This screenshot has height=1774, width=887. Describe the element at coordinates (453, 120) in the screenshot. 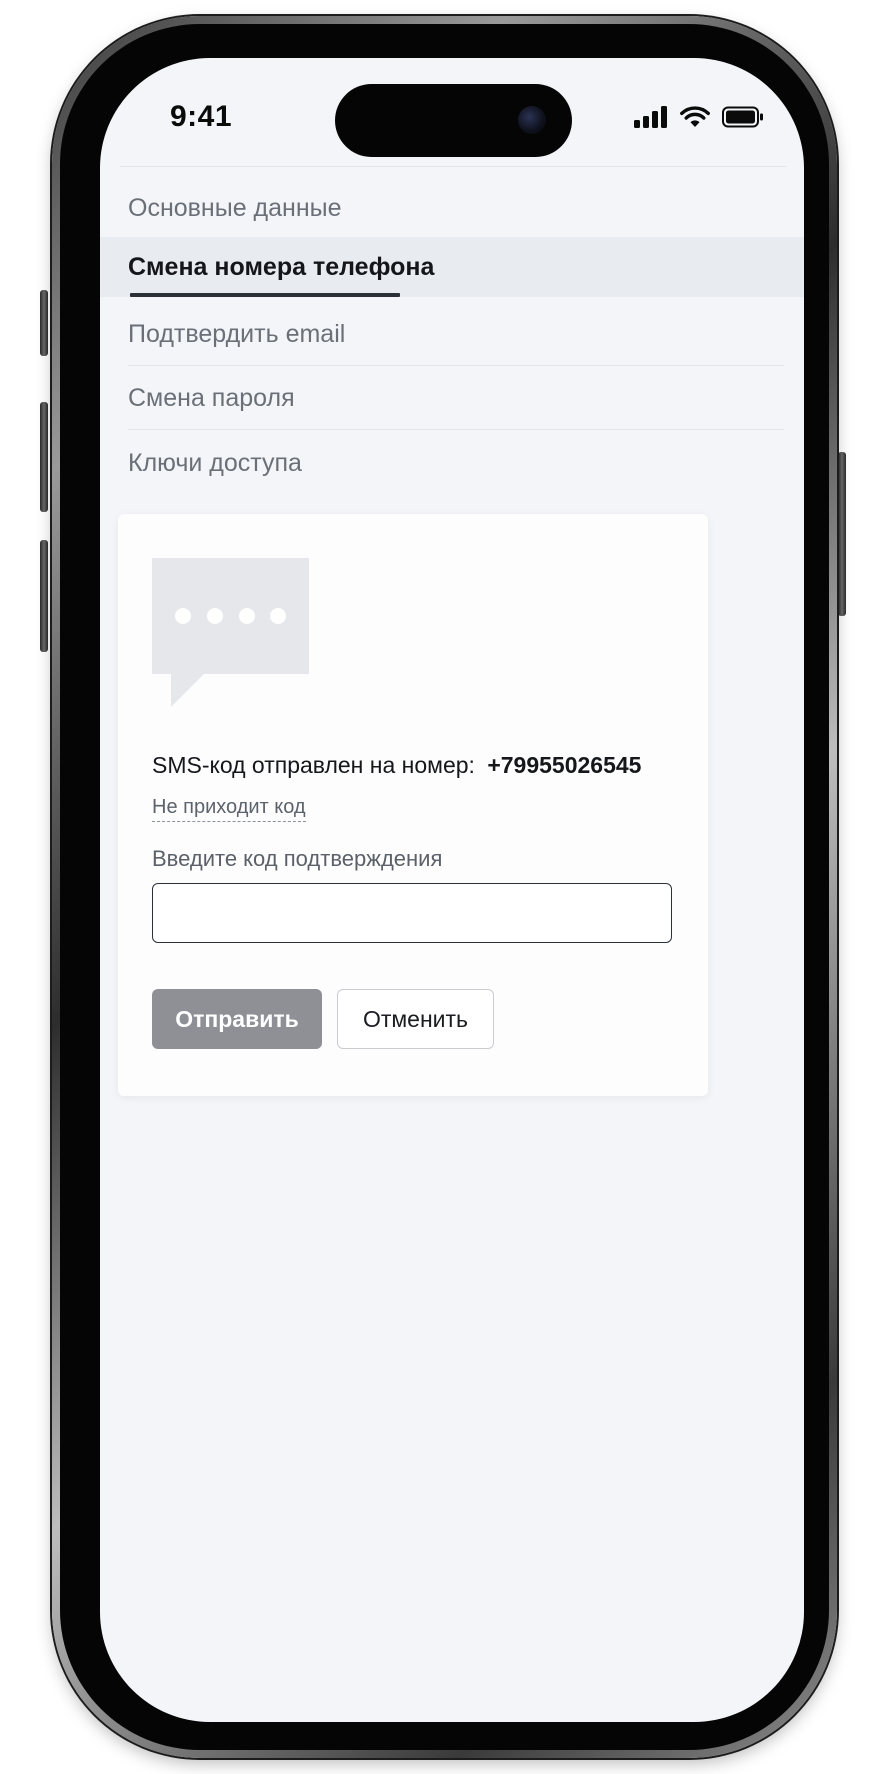

I see `dynamic-island` at that location.